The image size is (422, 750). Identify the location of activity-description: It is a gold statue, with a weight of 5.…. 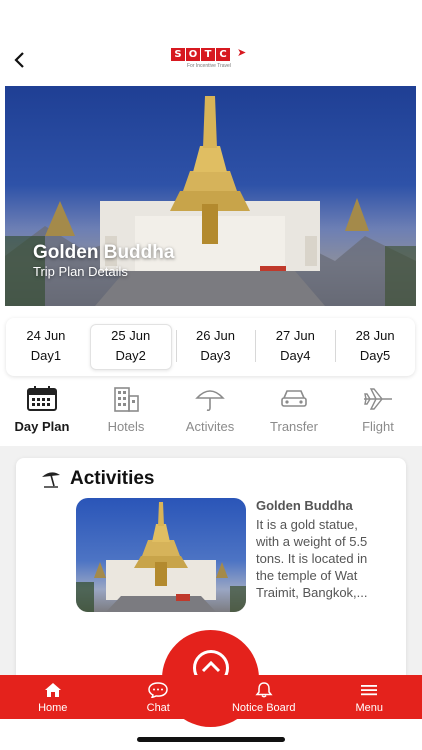
(312, 558).